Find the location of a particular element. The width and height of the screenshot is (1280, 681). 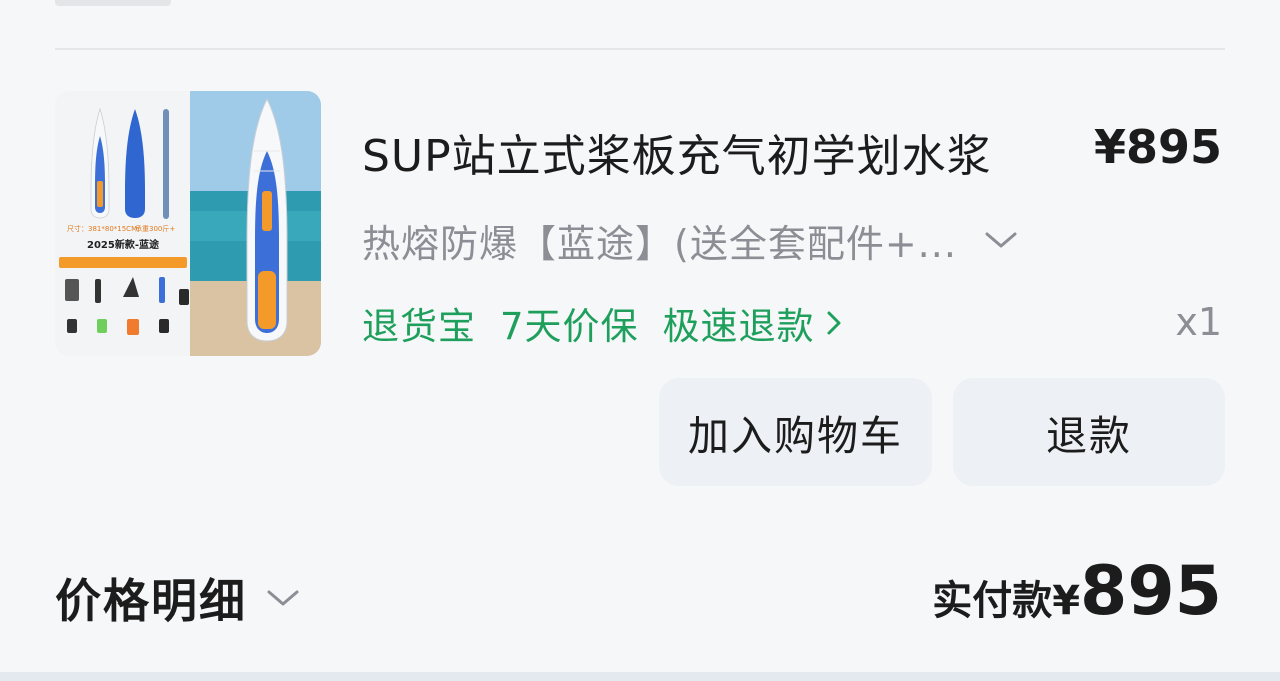

price-detail-toggle: 价格明细 is located at coordinates (178, 598).